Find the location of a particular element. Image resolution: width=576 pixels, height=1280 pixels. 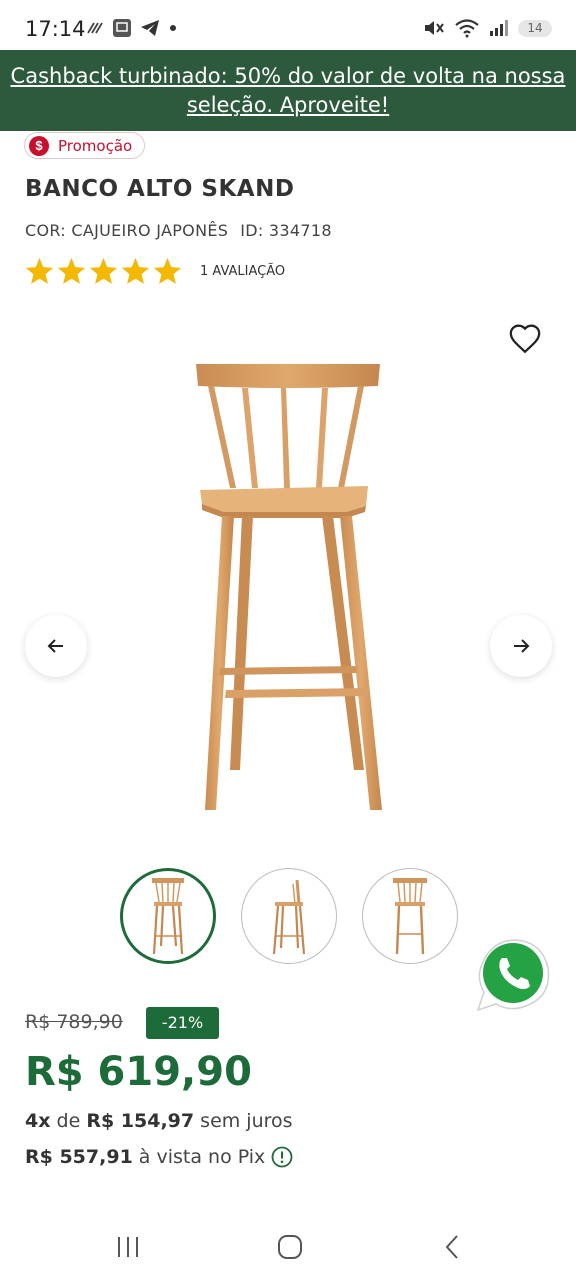

thumbnail-stool-back-image is located at coordinates (410, 916).